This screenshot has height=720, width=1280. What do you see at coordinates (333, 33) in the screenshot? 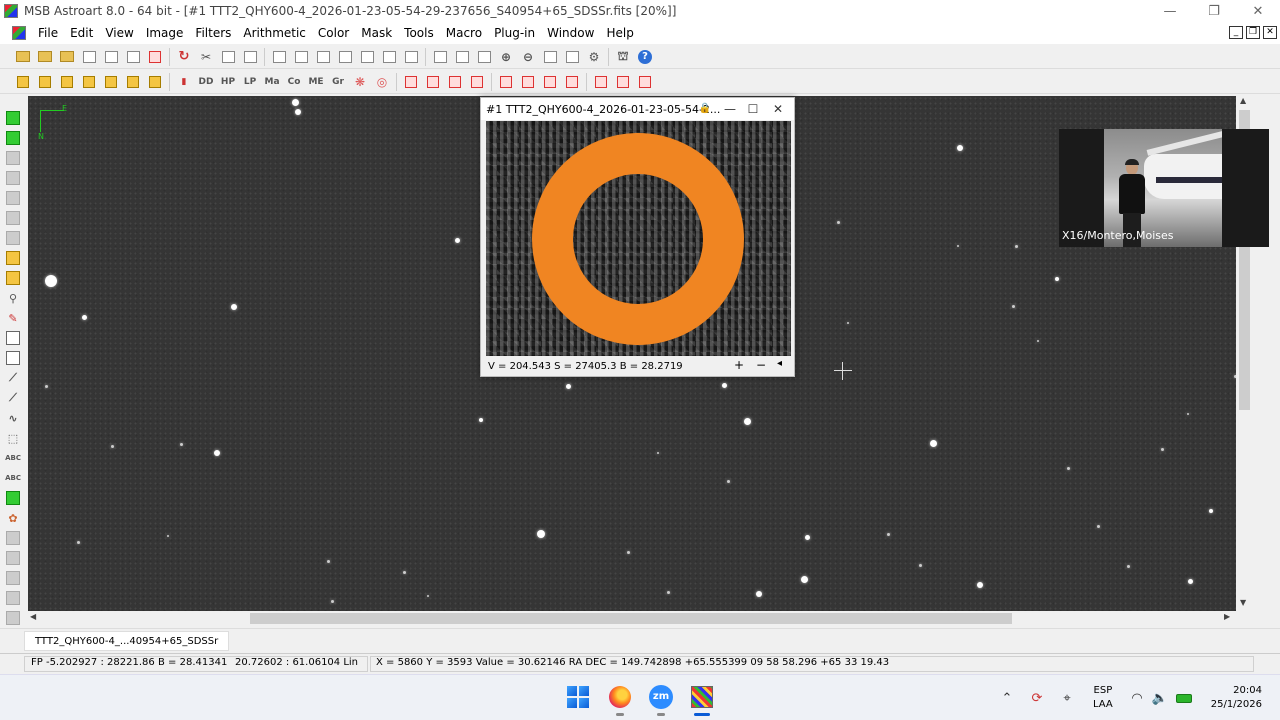
I see `menu-color: Color` at bounding box center [333, 33].